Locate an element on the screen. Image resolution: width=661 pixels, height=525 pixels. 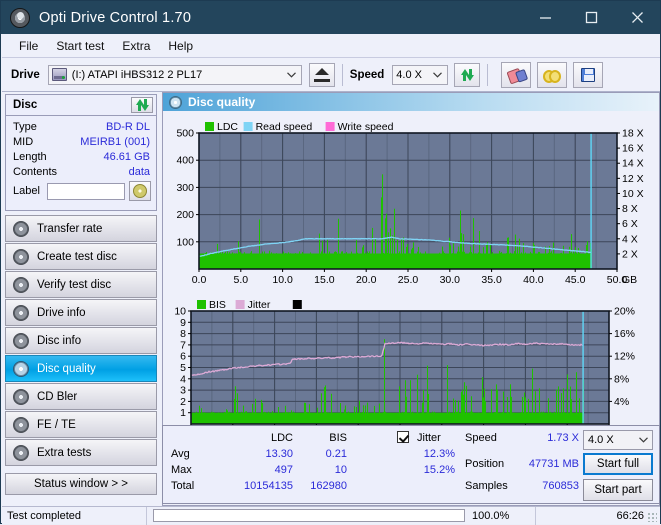
disc-row-contents: Contents data is located at coordinates (81, 171).